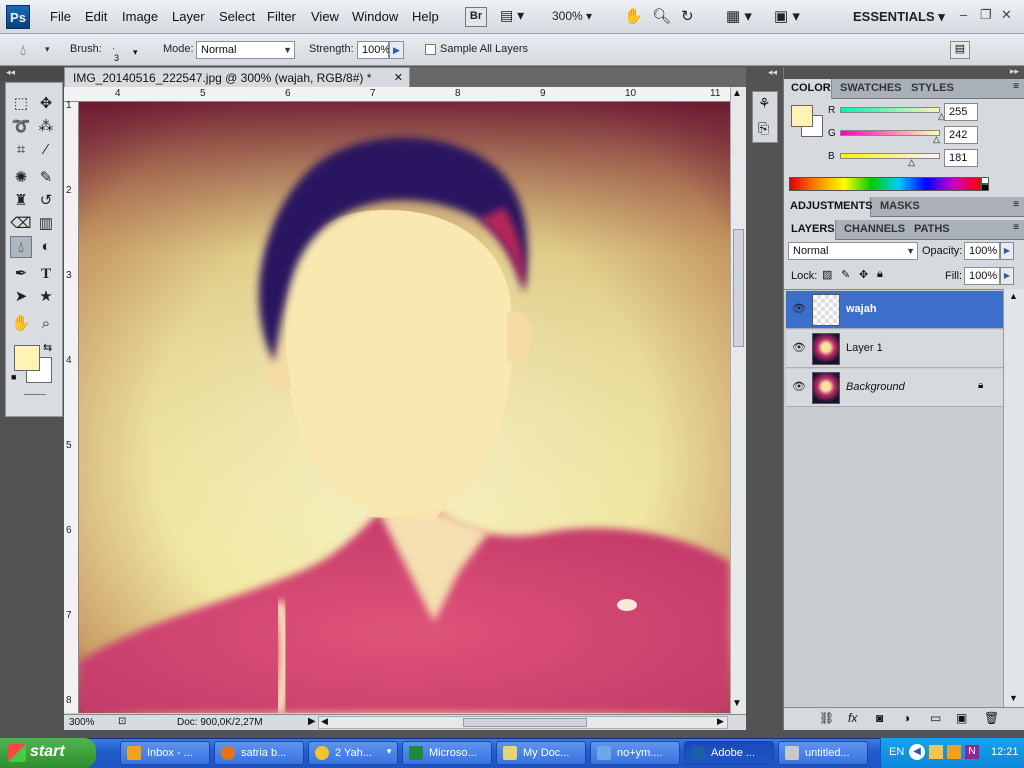 This screenshot has height=768, width=1024. What do you see at coordinates (961, 135) in the screenshot?
I see `g-input: 242` at bounding box center [961, 135].